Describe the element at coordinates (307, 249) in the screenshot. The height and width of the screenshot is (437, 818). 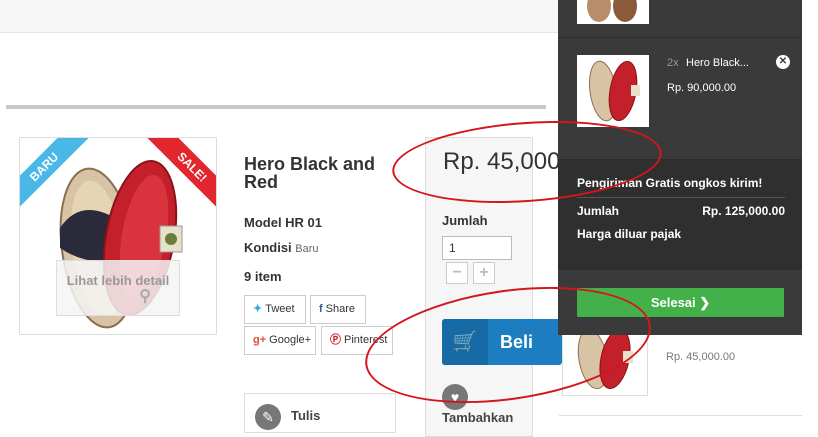
I see `condition-value: Baru` at that location.